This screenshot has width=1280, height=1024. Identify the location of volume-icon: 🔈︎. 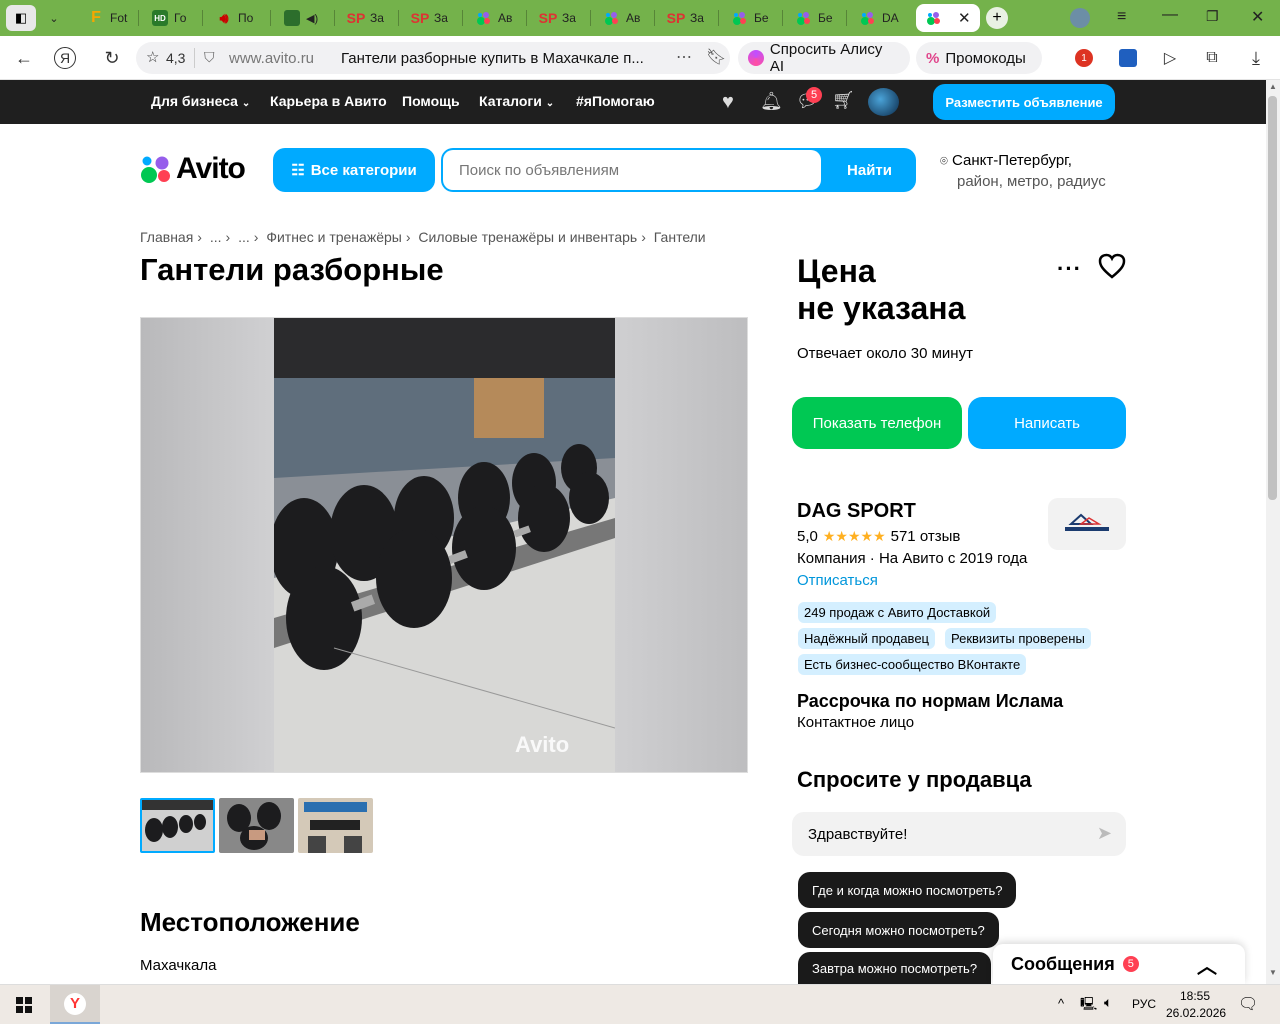
(1108, 1002).